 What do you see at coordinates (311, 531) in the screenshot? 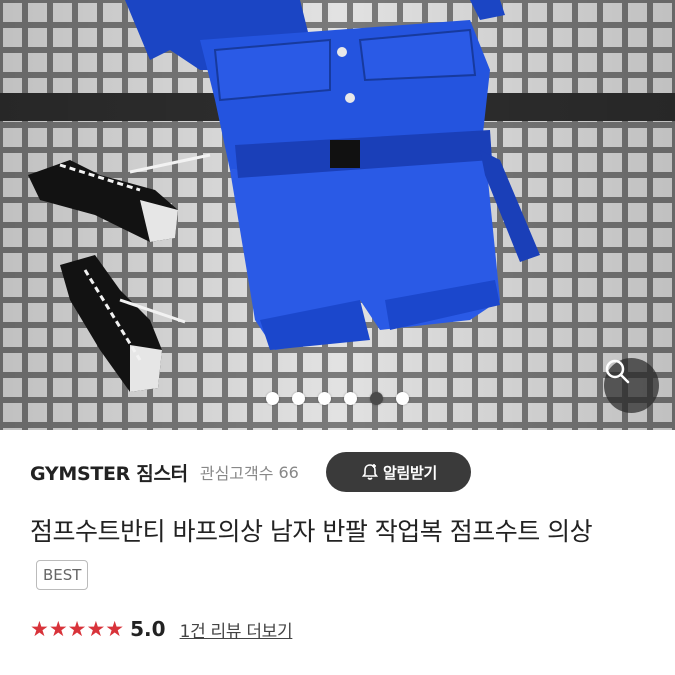
I see `product-title: 점프수트반티 바프의상 남자 반팔 작업복 점프수트 의상` at bounding box center [311, 531].